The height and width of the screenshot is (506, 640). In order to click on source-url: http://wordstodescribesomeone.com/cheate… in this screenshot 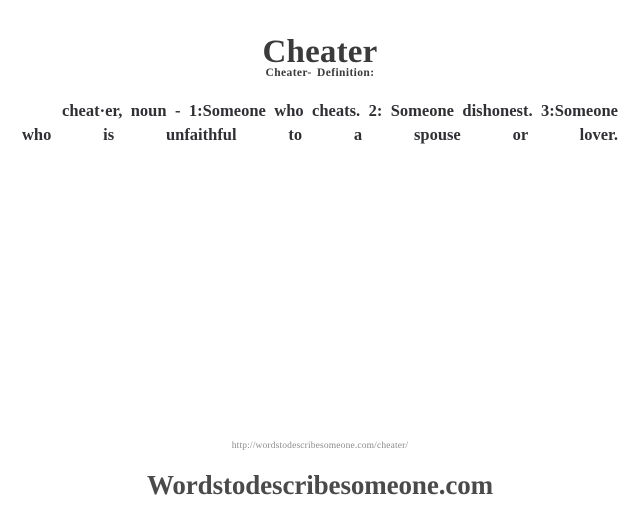, I will do `click(320, 446)`.